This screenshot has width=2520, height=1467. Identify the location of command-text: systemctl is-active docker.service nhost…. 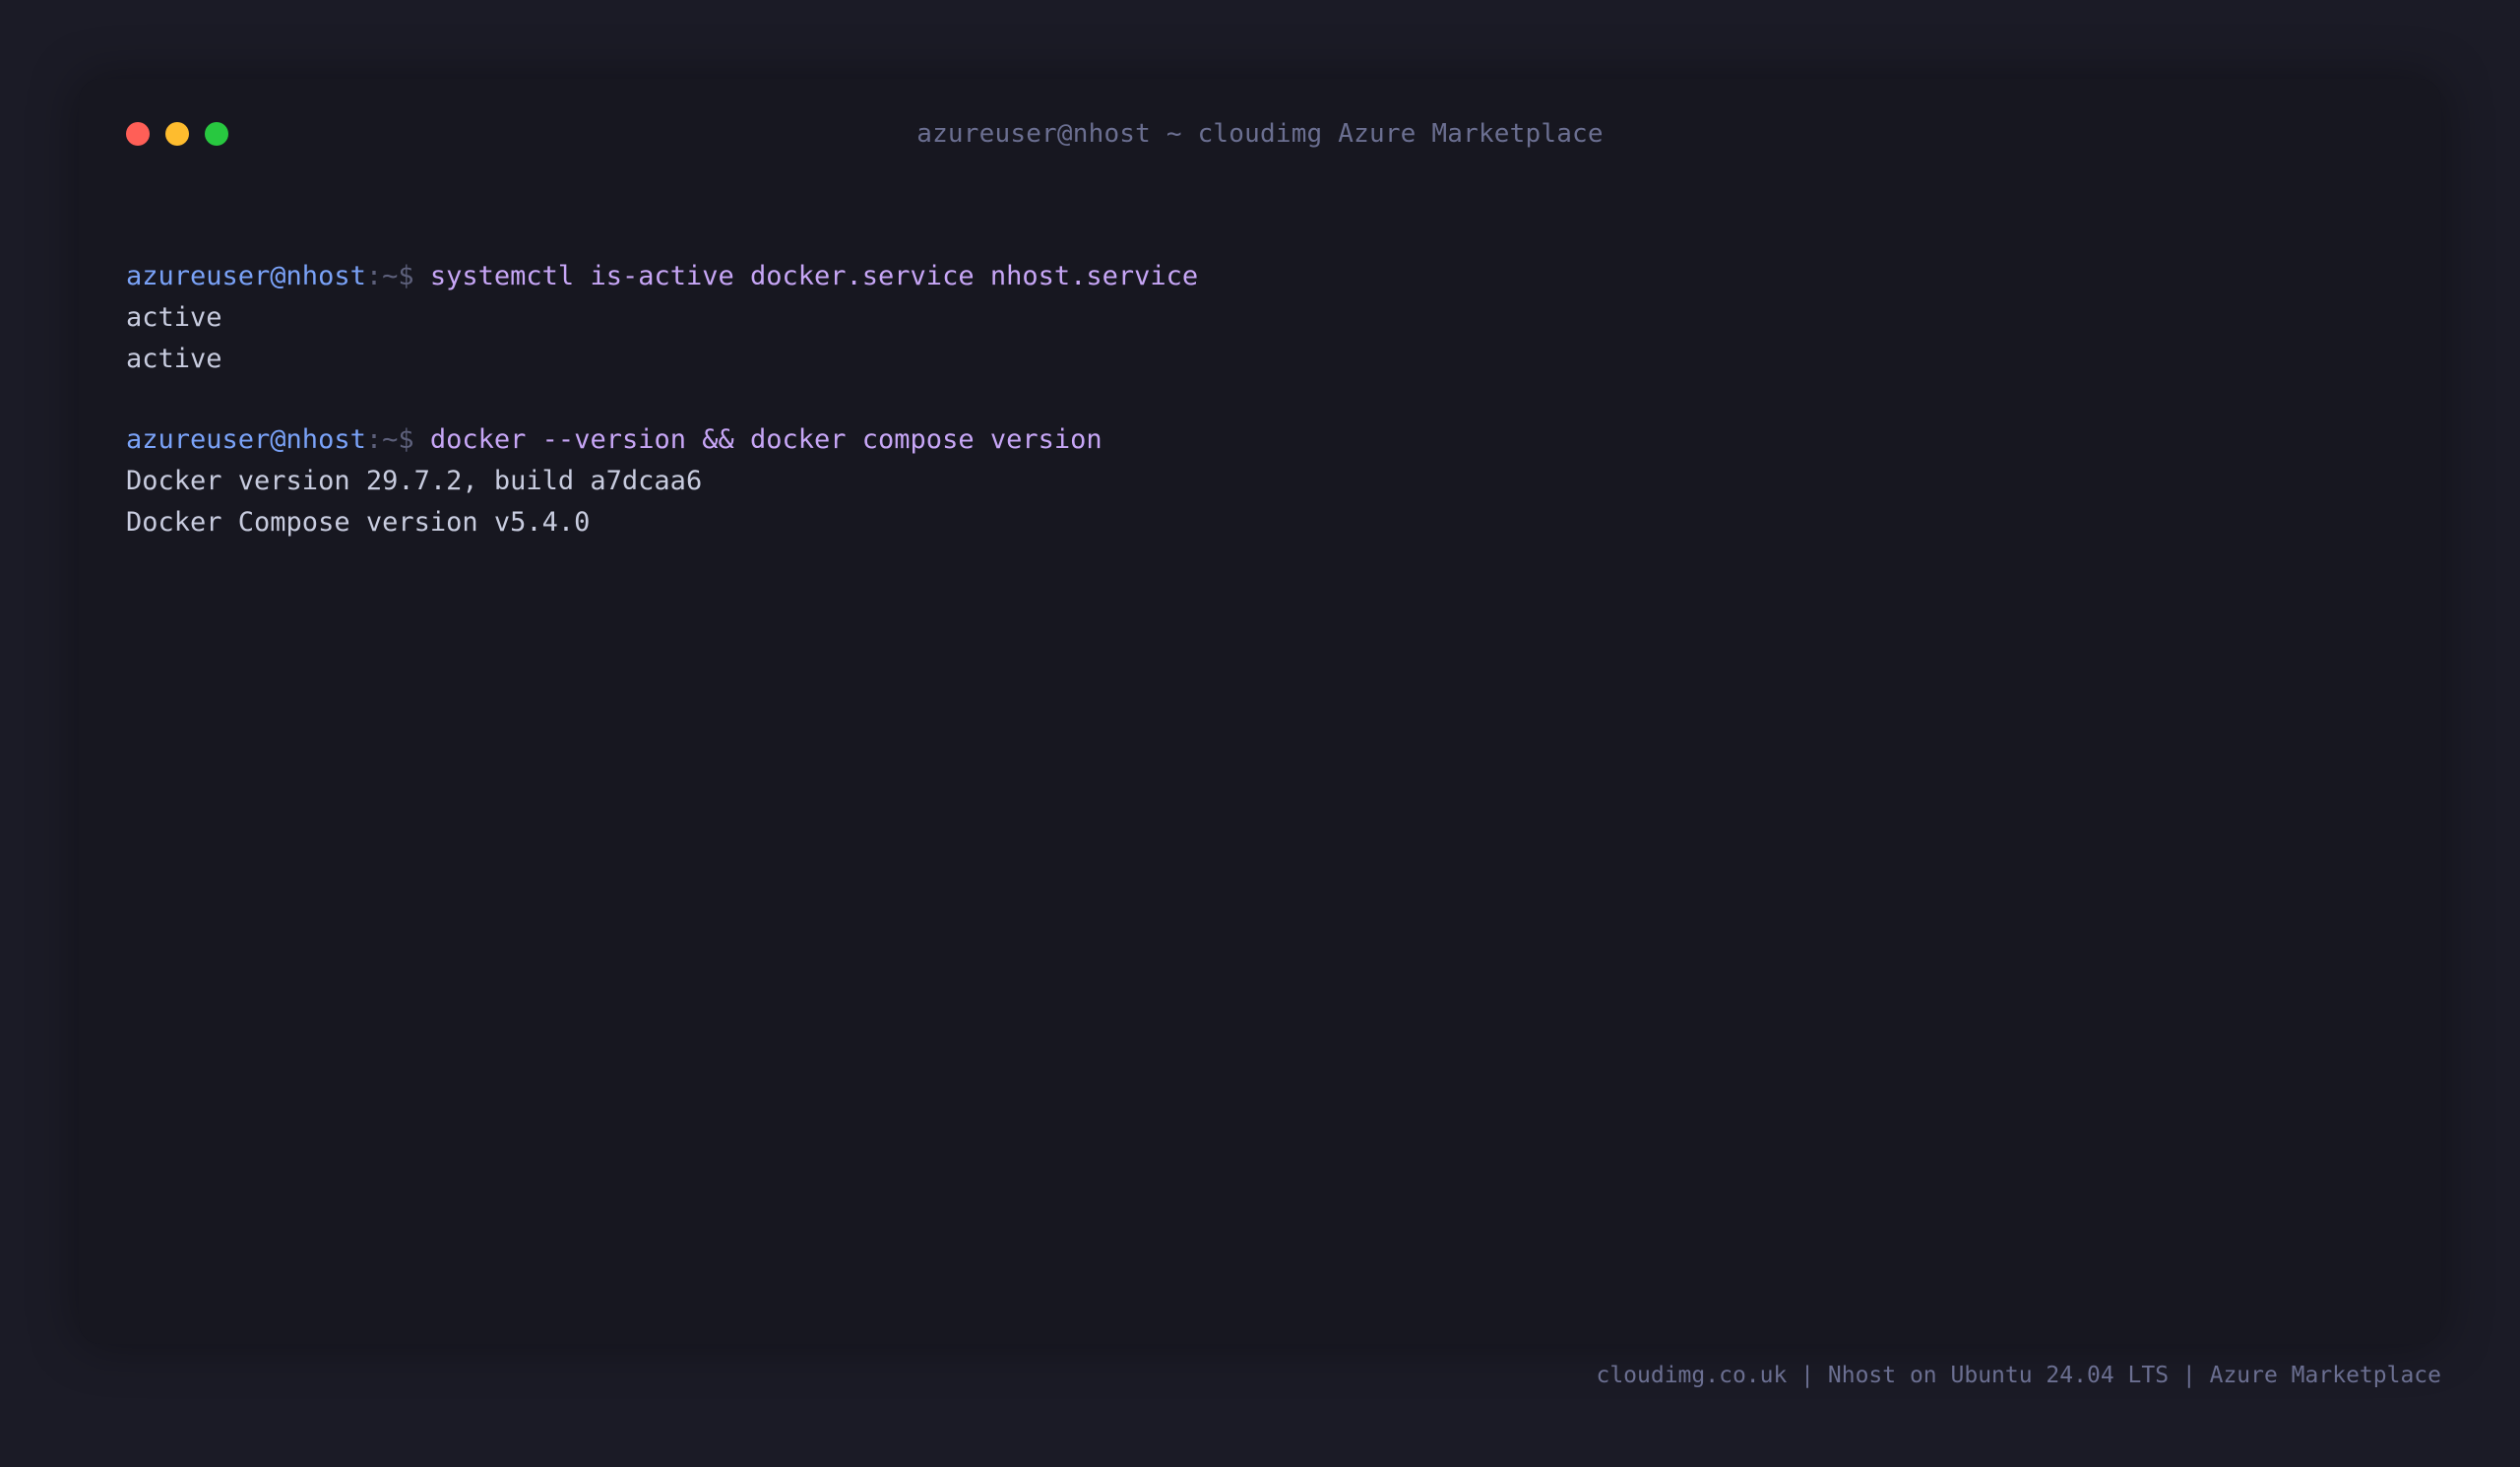
(814, 276).